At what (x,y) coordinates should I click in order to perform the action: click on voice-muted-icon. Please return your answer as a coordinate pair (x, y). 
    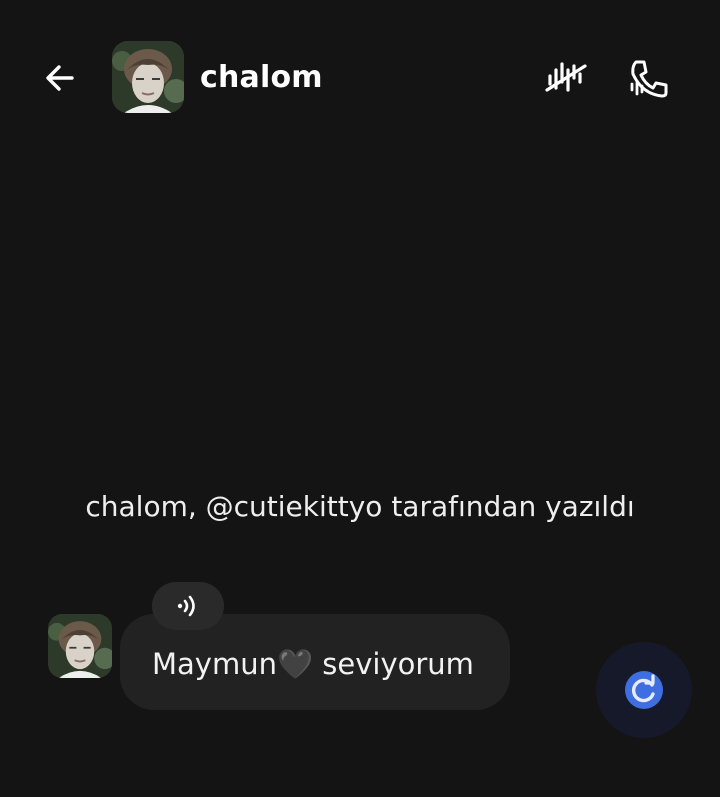
    Looking at the image, I should click on (566, 77).